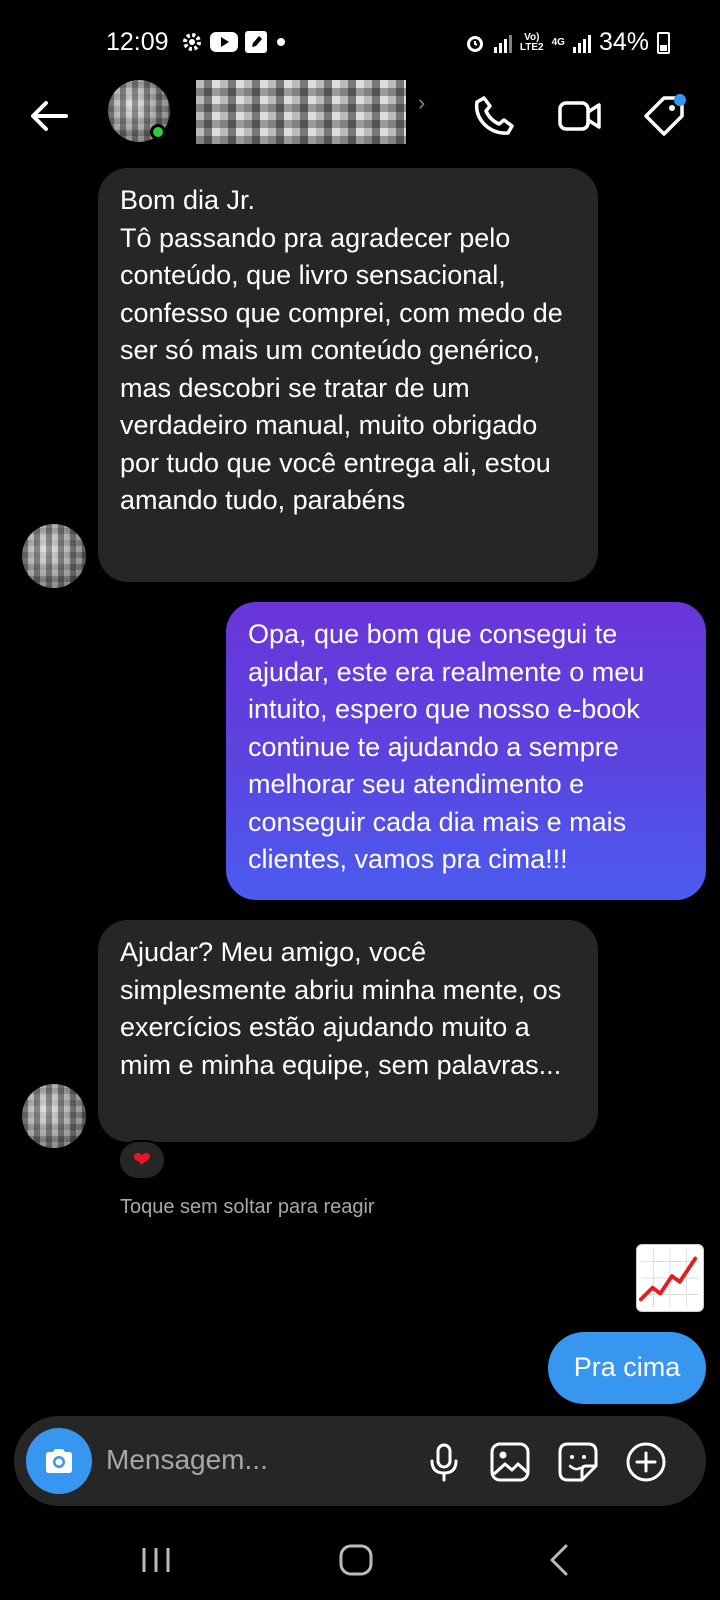 This screenshot has height=1600, width=720. What do you see at coordinates (142, 1160) in the screenshot?
I see `heart-reaction: ❤` at bounding box center [142, 1160].